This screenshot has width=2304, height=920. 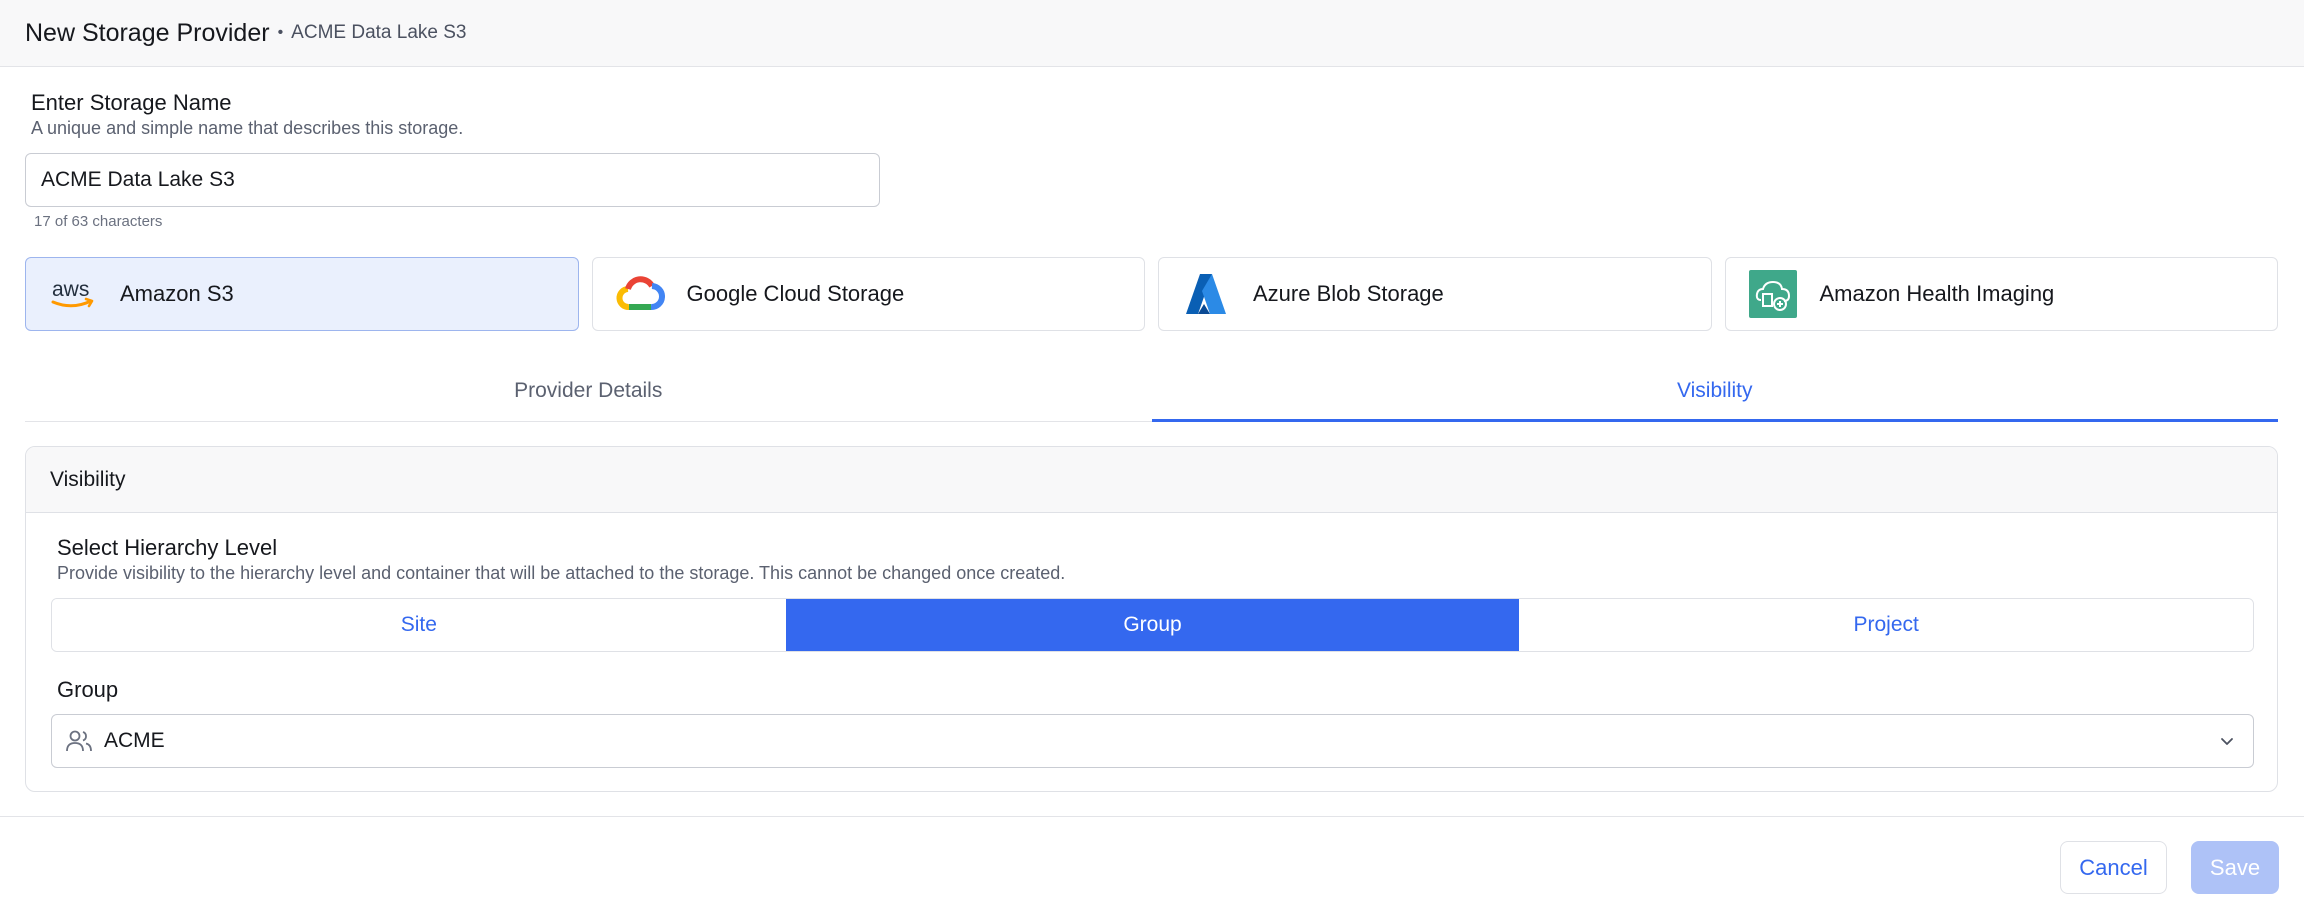 What do you see at coordinates (167, 547) in the screenshot?
I see `hierarchy-level-label: Select Hierarchy Level` at bounding box center [167, 547].